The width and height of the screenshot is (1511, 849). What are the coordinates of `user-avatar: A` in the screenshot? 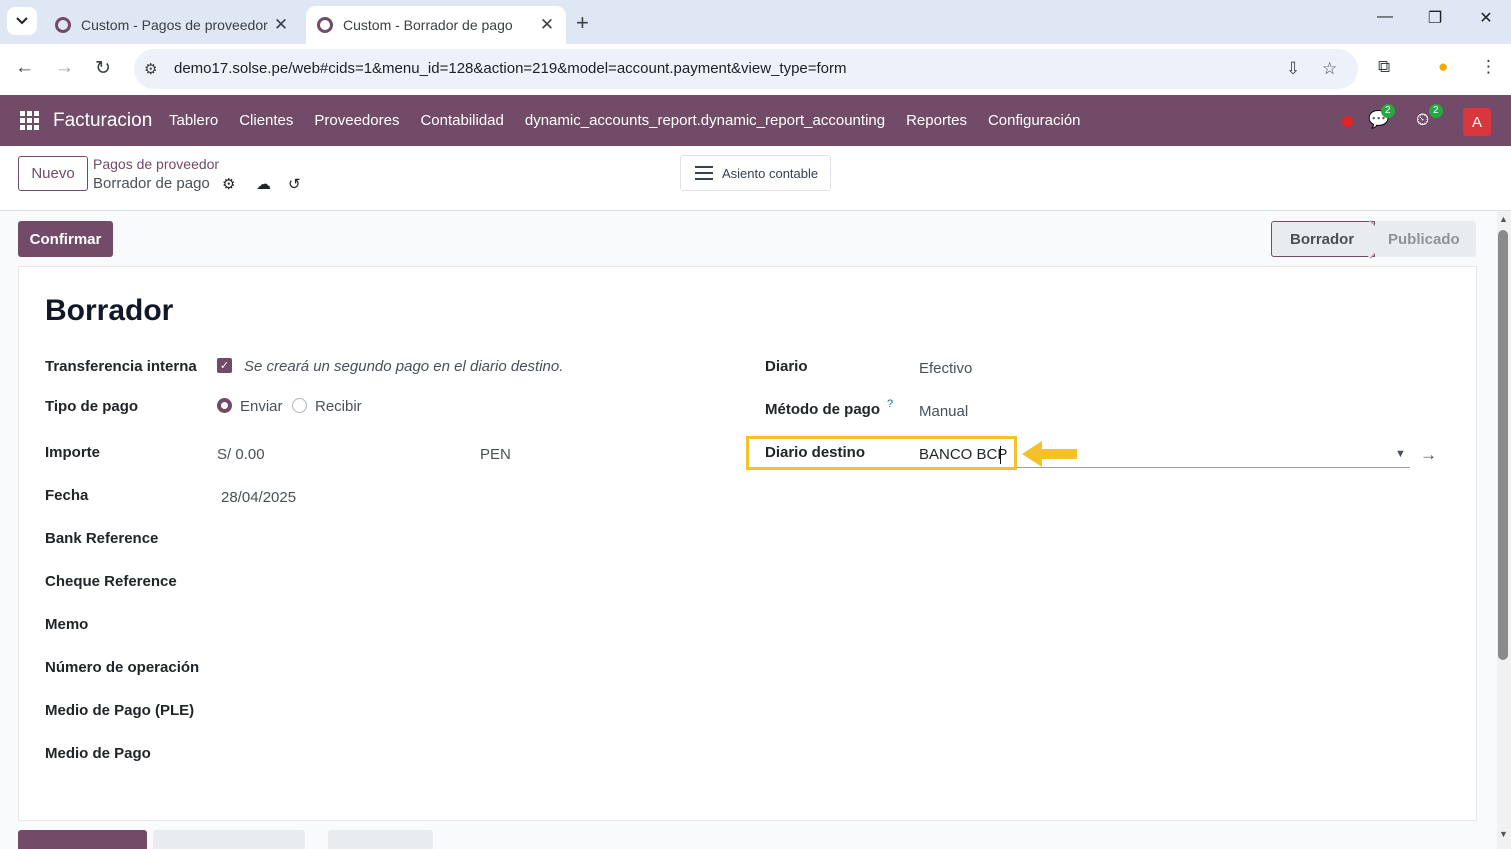 It's located at (1477, 122).